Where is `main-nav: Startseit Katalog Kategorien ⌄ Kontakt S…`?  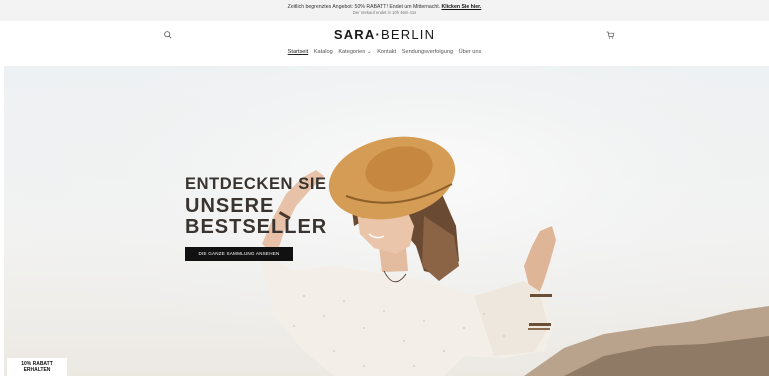 main-nav: Startseit Katalog Kategorien ⌄ Kontakt S… is located at coordinates (384, 52).